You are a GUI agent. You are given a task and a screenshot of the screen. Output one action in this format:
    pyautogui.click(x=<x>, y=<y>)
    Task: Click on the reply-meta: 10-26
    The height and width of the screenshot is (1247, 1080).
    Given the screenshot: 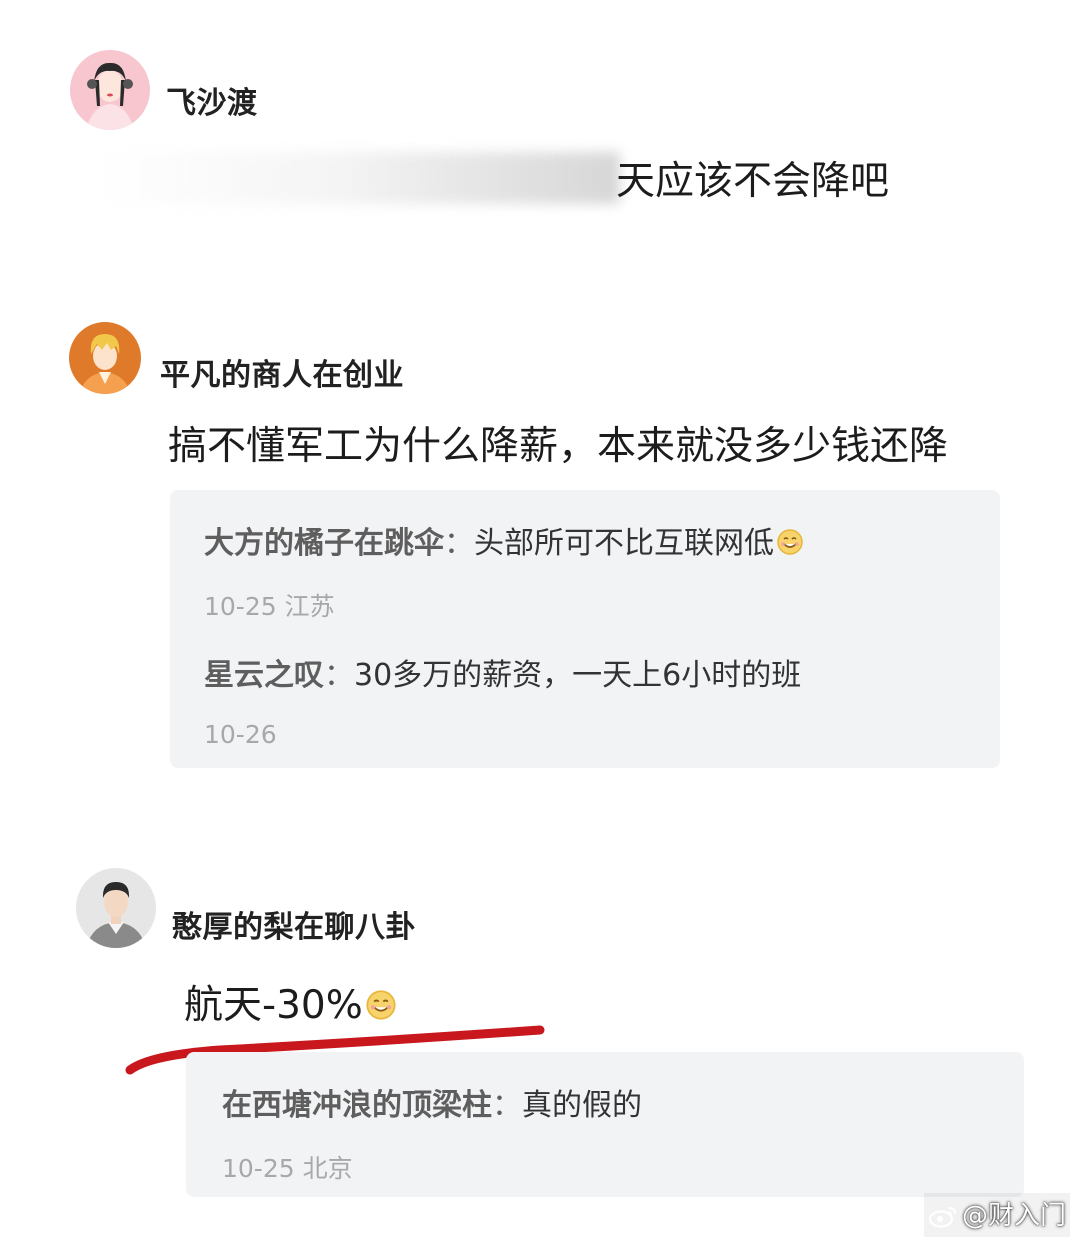 What is the action you would take?
    pyautogui.click(x=240, y=734)
    